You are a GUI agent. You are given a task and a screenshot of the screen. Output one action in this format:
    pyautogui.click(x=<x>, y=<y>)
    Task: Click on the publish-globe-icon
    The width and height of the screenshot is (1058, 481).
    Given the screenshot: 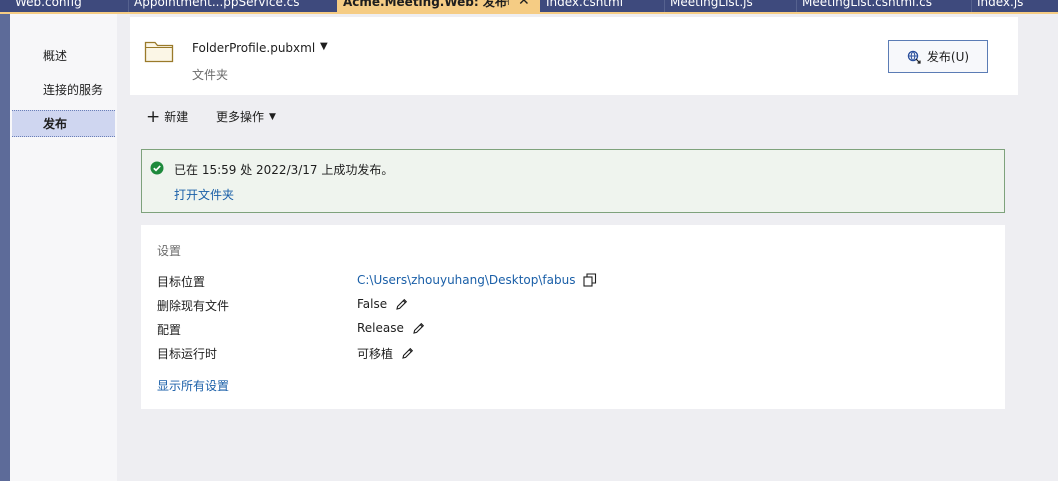 What is the action you would take?
    pyautogui.click(x=914, y=57)
    